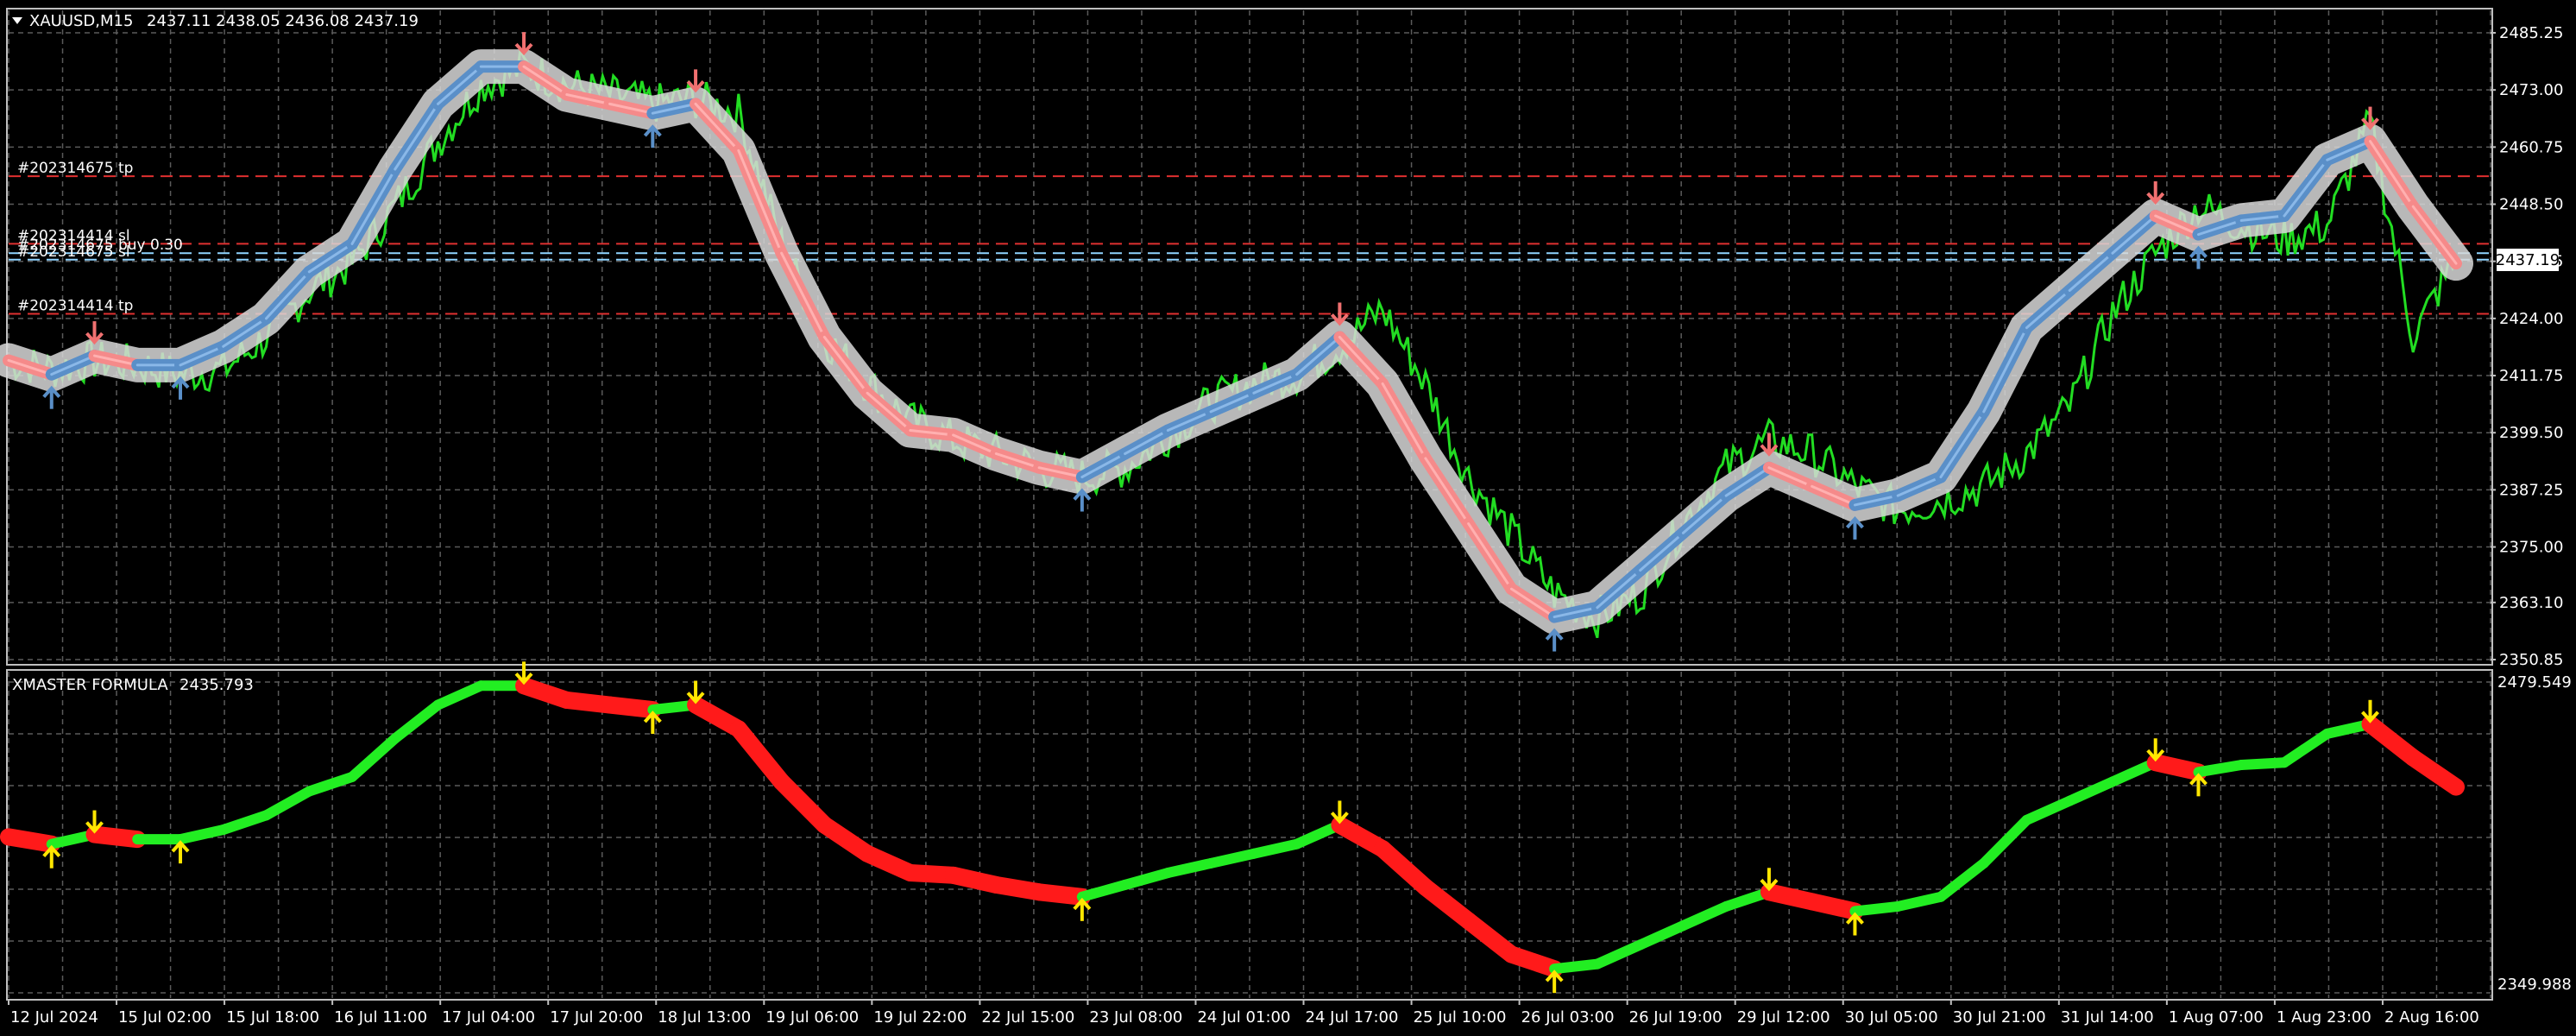  Describe the element at coordinates (2531, 660) in the screenshot. I see `price-tick-label: 2350.85` at that location.